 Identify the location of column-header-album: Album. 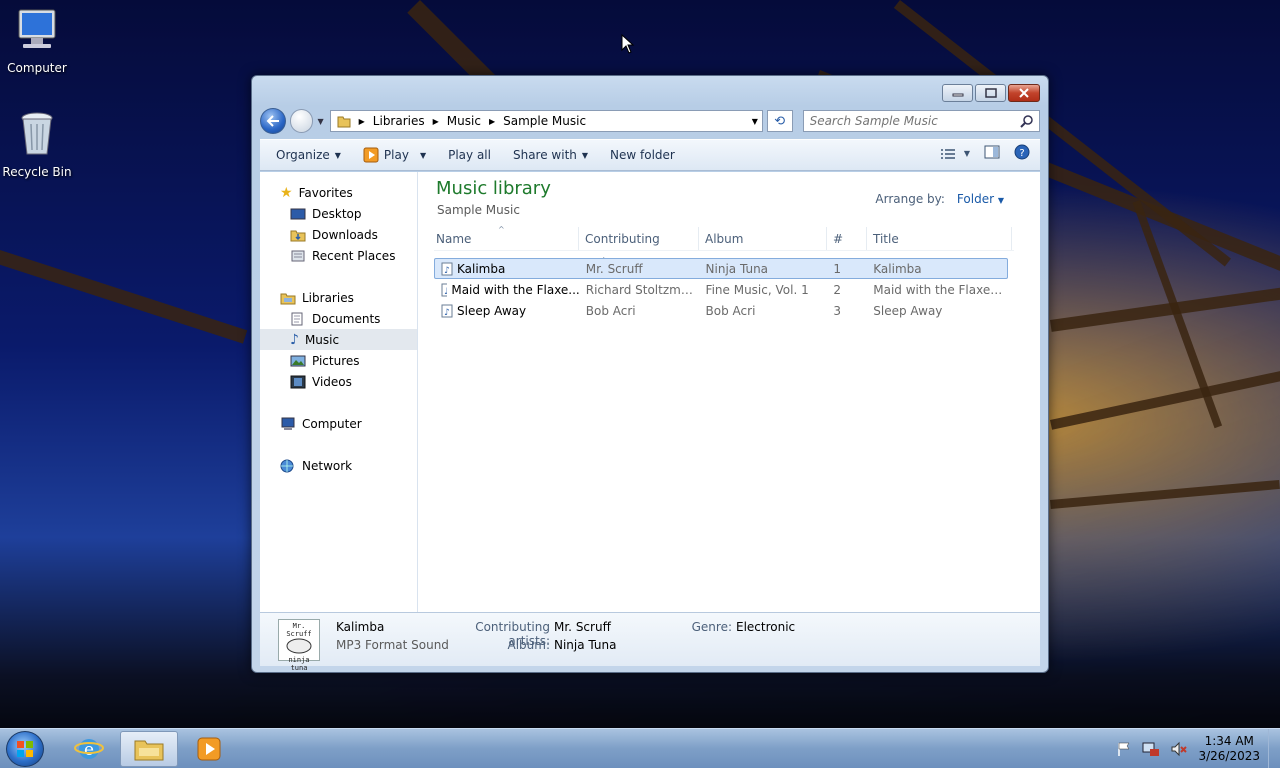
(763, 238).